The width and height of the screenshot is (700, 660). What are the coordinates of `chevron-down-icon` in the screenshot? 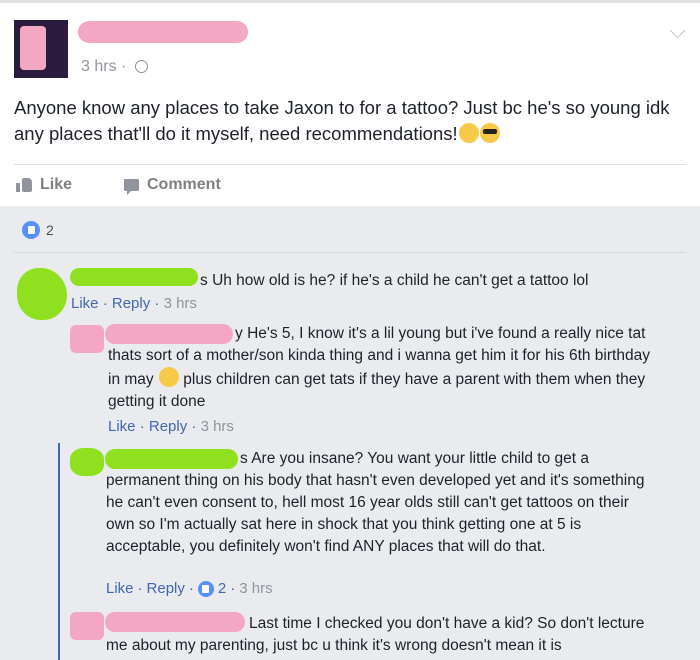 It's located at (677, 30).